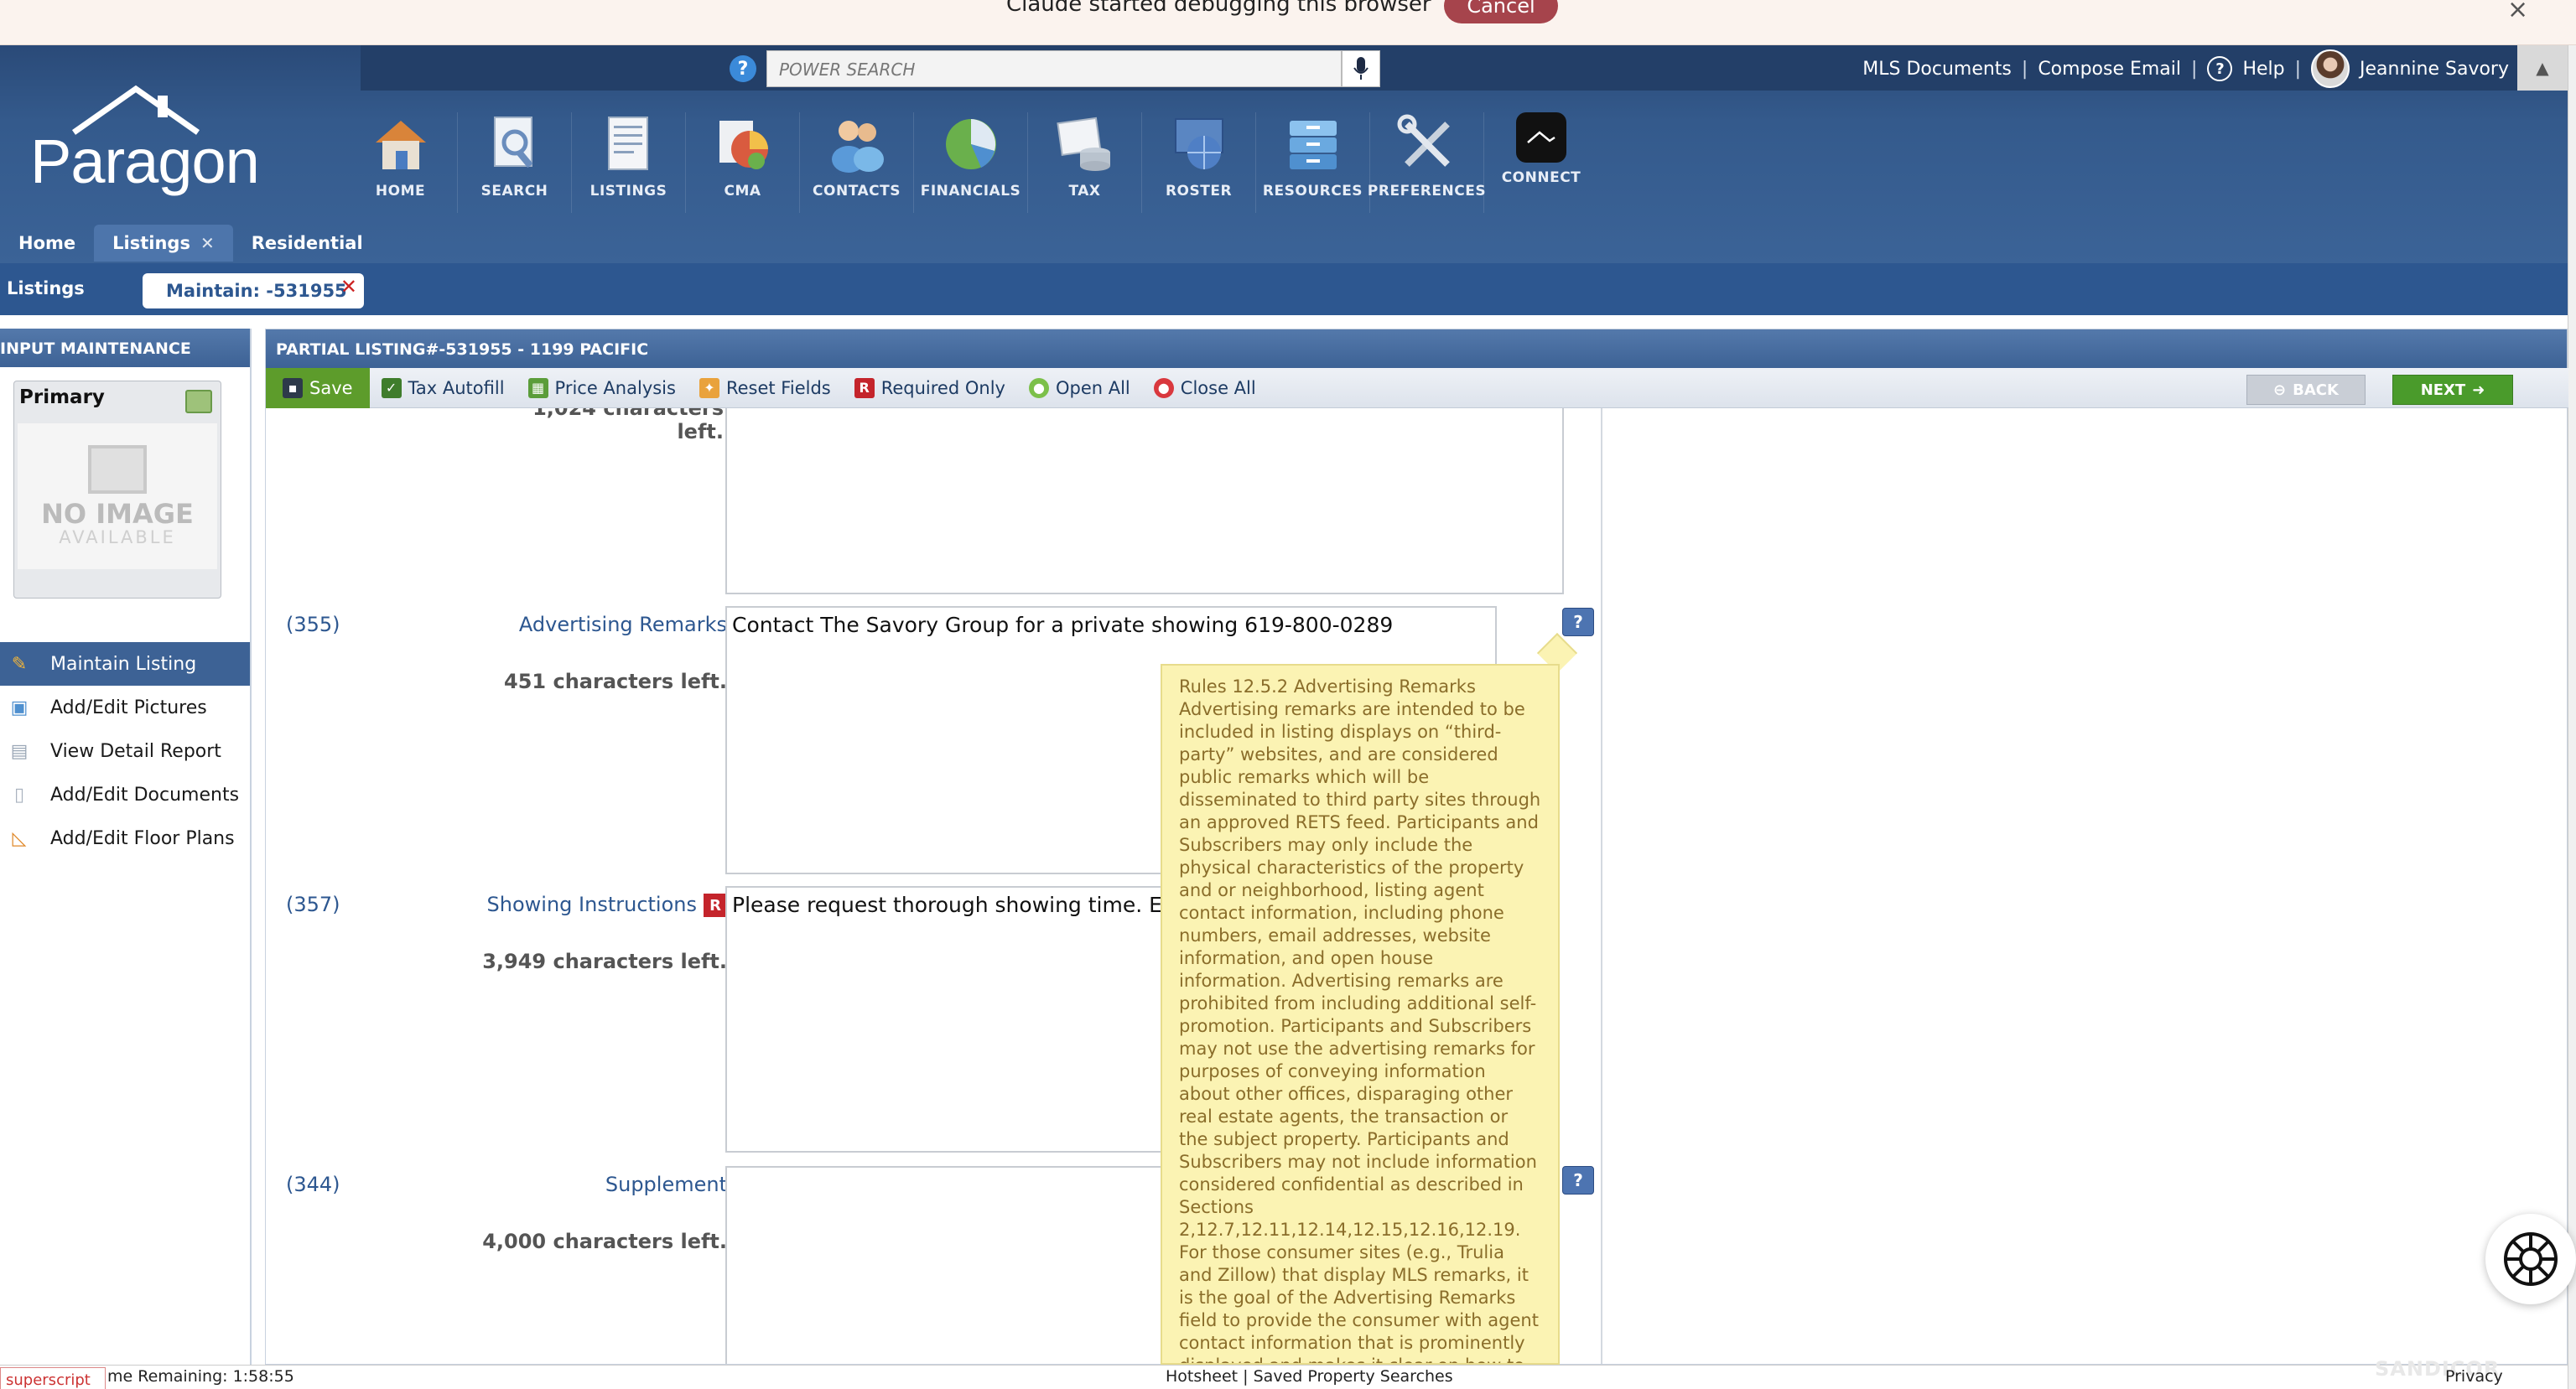 The image size is (2576, 1389). Describe the element at coordinates (1541, 163) in the screenshot. I see `nav-connect: CONNECT` at that location.